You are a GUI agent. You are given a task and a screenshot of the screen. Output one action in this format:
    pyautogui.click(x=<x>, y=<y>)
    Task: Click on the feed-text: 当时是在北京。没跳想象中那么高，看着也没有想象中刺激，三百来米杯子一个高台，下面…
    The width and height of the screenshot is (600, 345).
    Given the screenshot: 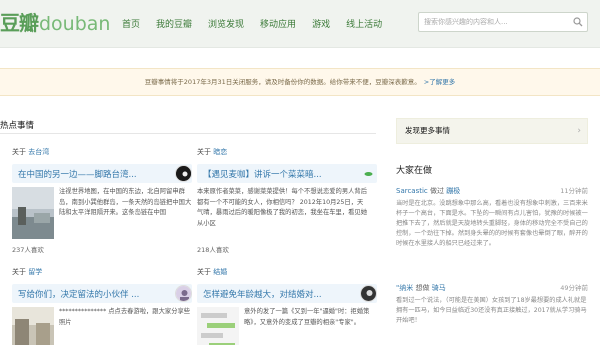 What is the action you would take?
    pyautogui.click(x=492, y=223)
    